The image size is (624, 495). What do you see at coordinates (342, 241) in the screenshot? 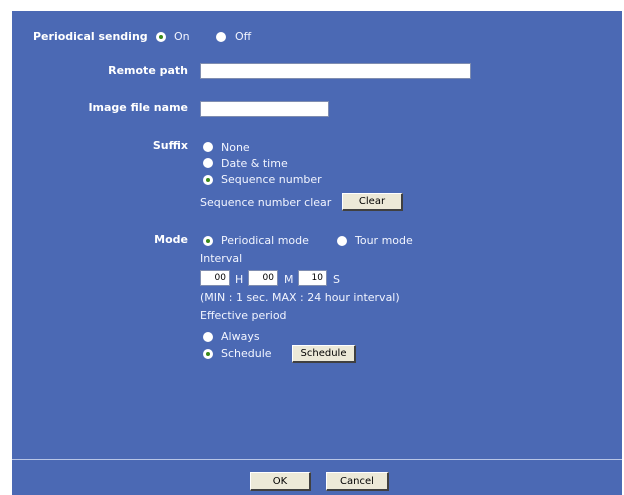
I see `tour-mode-radio` at bounding box center [342, 241].